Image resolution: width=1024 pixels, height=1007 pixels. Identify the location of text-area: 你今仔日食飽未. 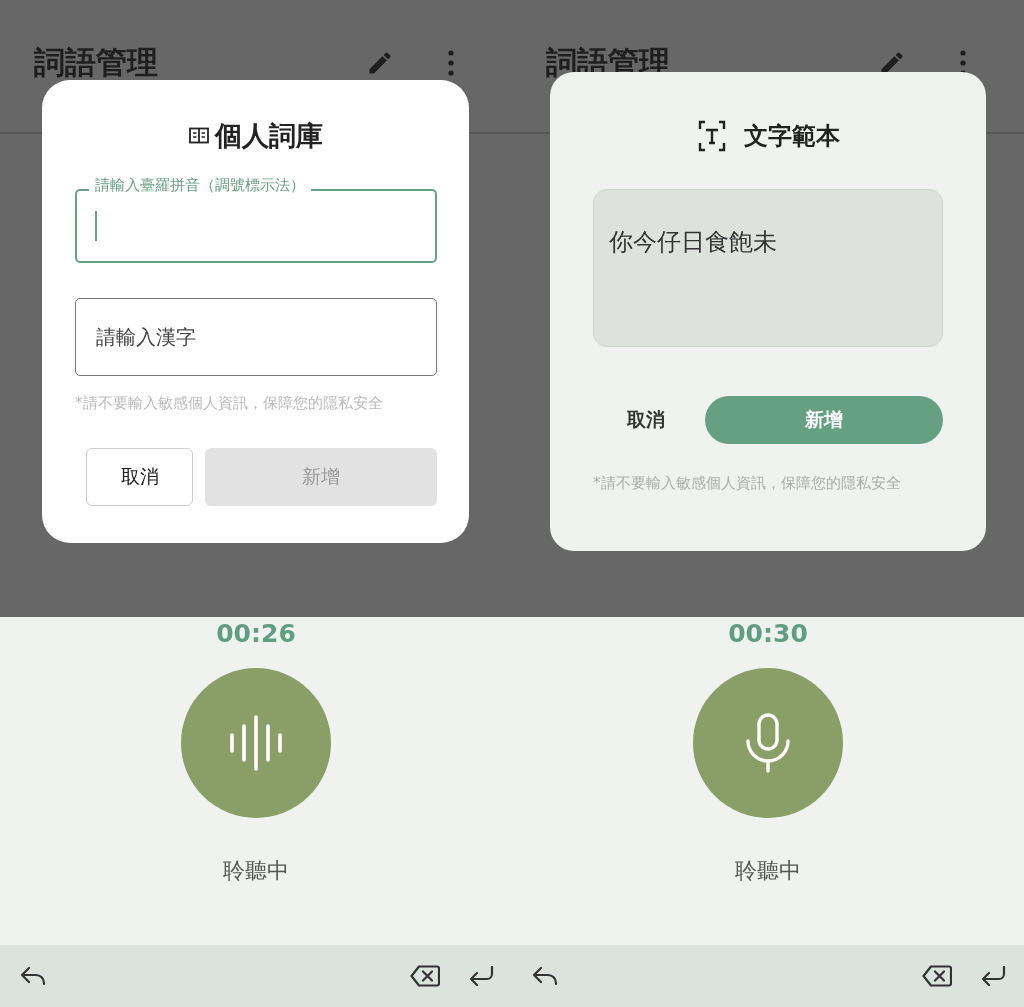
(768, 268).